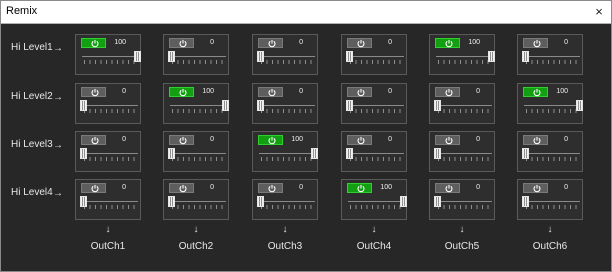 This screenshot has height=272, width=612. What do you see at coordinates (550, 246) in the screenshot?
I see `output-label-6: OutCh6` at bounding box center [550, 246].